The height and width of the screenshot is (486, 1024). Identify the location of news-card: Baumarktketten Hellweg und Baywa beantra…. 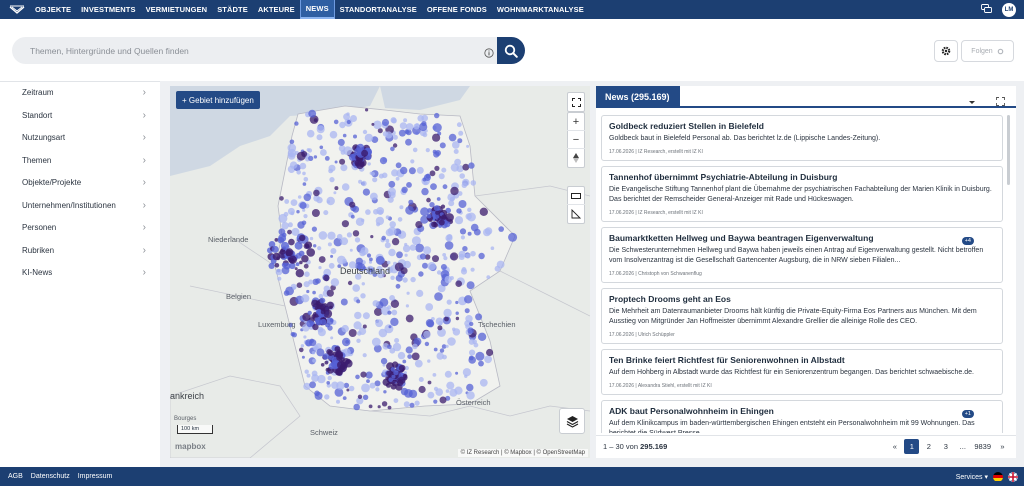
(802, 255).